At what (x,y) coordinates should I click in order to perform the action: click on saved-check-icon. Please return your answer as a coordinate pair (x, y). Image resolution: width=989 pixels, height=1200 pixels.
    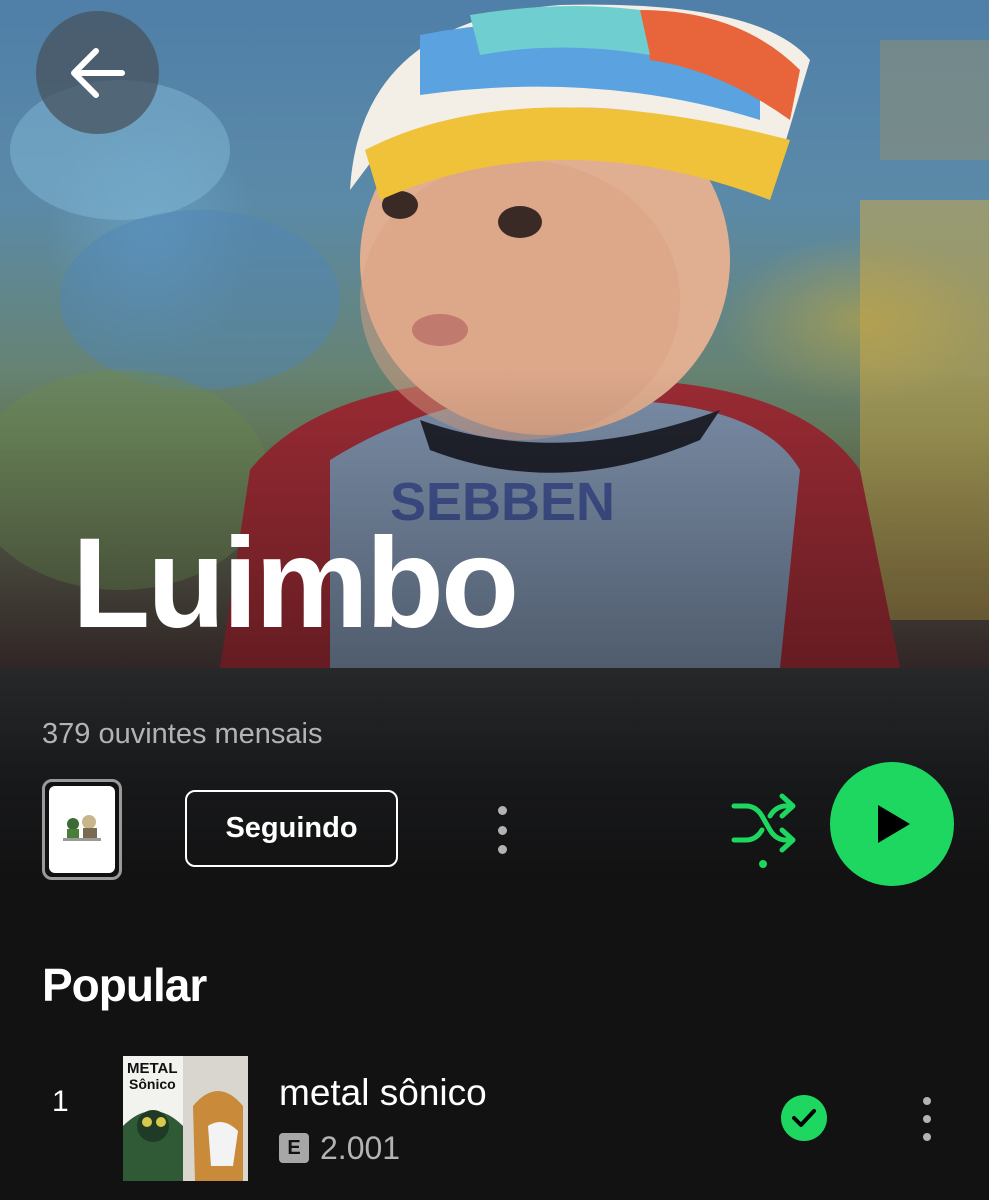
    Looking at the image, I should click on (804, 1118).